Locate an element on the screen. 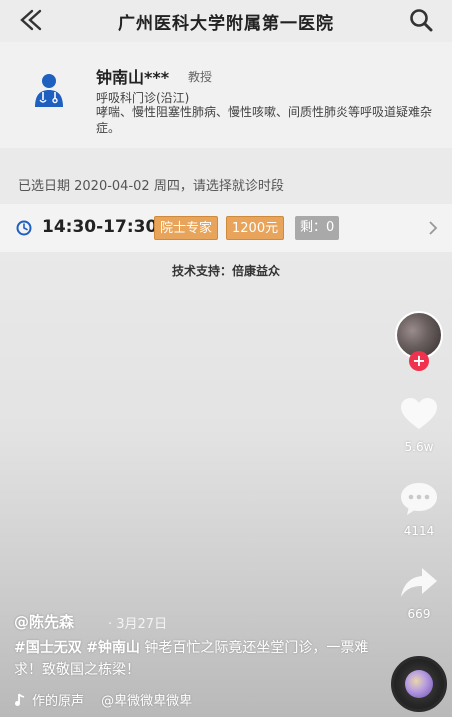 The width and height of the screenshot is (452, 717). selected-date-text: 已选日期 2020-04-02 周四，请选择就诊时段 is located at coordinates (151, 186).